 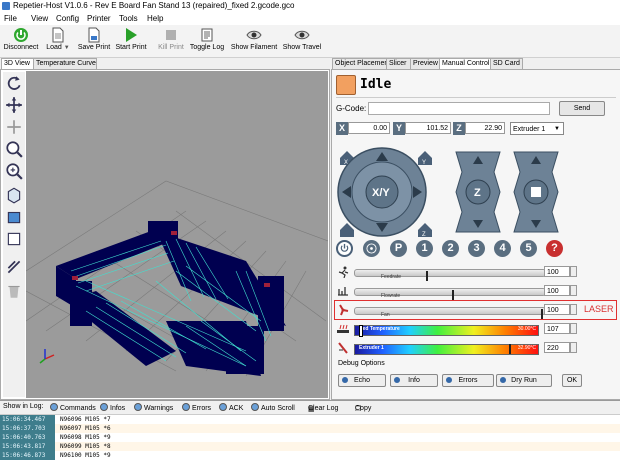 I want to click on filter-errors: Errors, so click(x=196, y=407).